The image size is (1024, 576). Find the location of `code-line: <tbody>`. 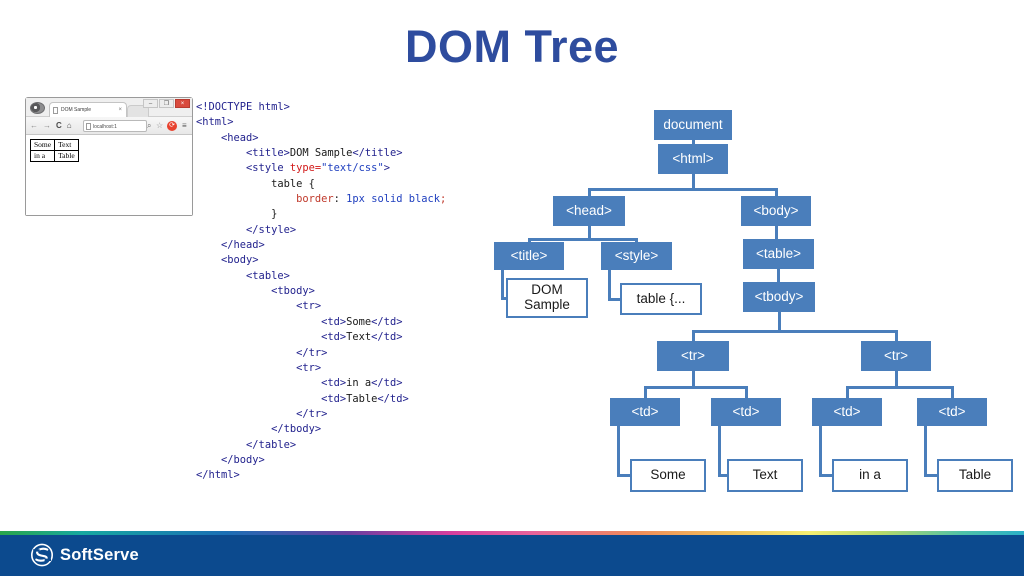

code-line: <tbody> is located at coordinates (321, 291).